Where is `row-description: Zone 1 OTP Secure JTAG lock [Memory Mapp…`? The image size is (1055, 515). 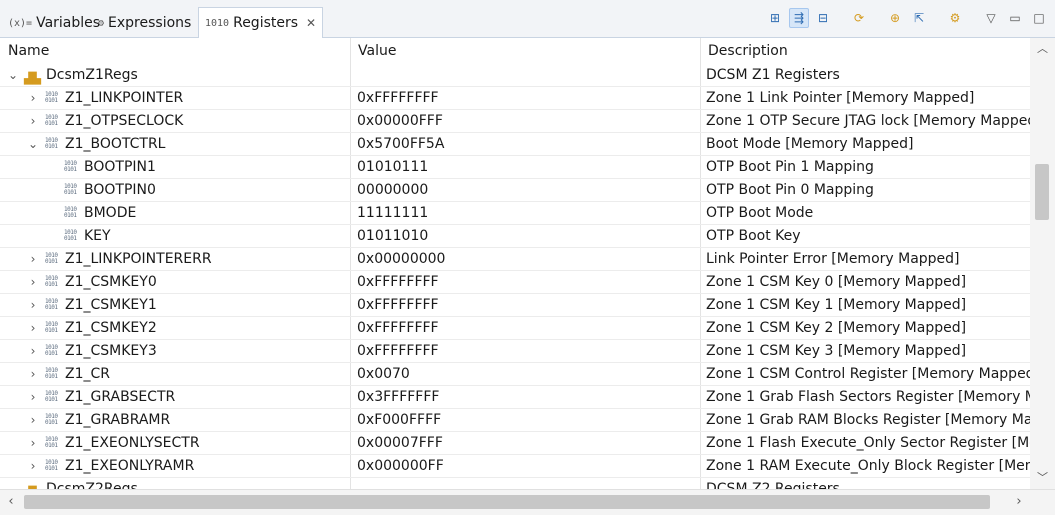
row-description: Zone 1 OTP Secure JTAG lock [Memory Mapp… is located at coordinates (868, 121).